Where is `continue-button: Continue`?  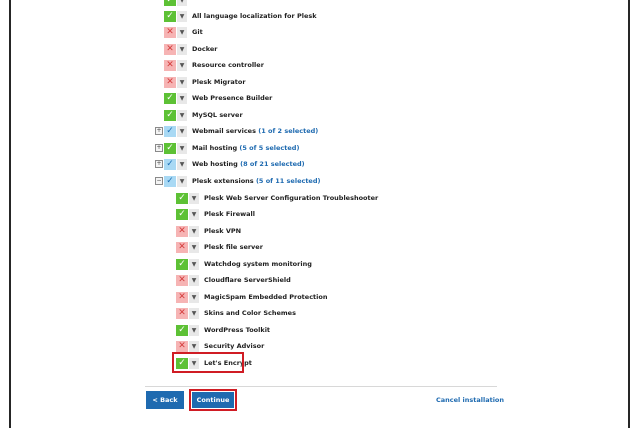 continue-button: Continue is located at coordinates (213, 400).